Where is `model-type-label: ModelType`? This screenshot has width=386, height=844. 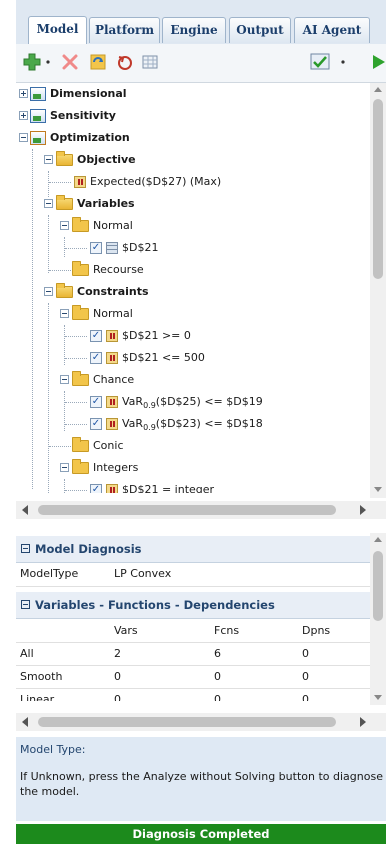
model-type-label: ModelType is located at coordinates (49, 573).